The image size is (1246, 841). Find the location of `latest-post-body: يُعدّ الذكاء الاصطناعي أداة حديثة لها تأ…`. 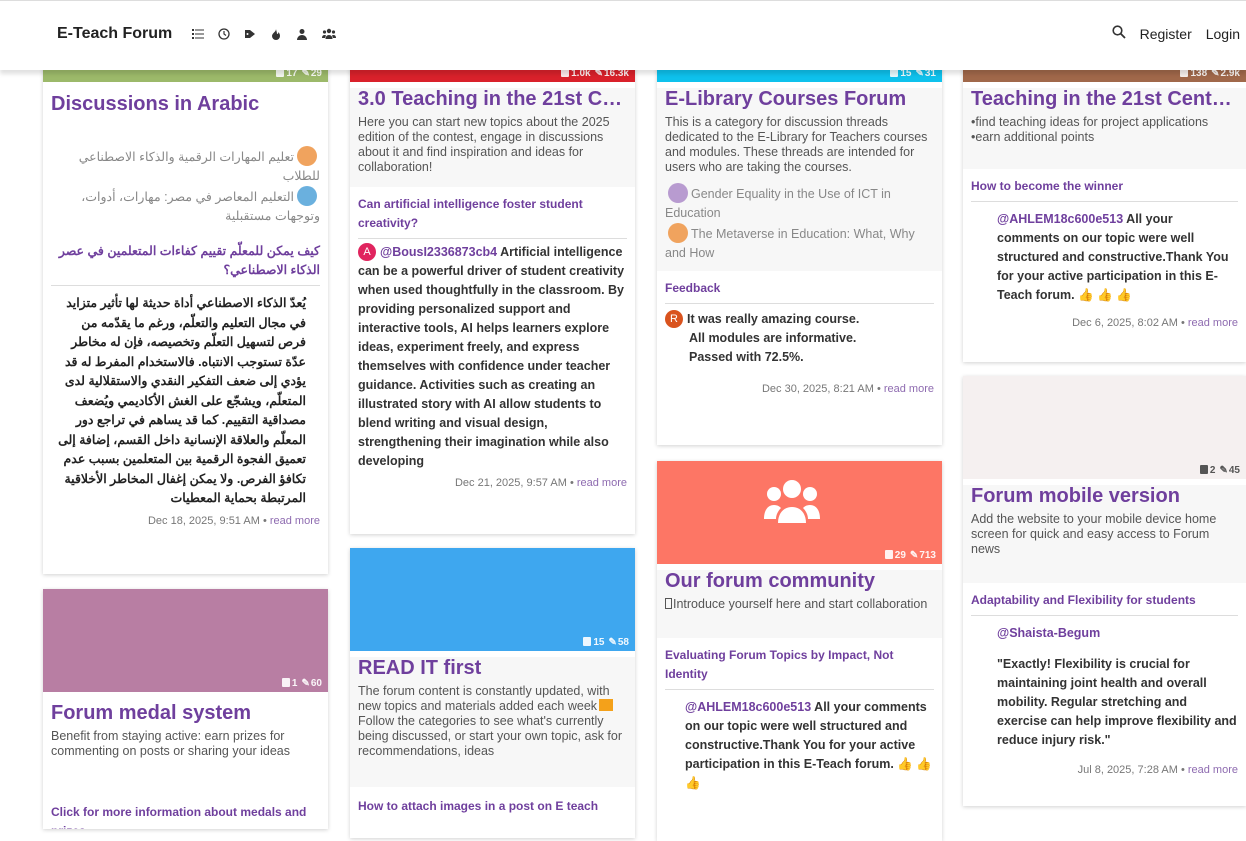

latest-post-body: يُعدّ الذكاء الاصطناعي أداة حديثة لها تأ… is located at coordinates (182, 400).